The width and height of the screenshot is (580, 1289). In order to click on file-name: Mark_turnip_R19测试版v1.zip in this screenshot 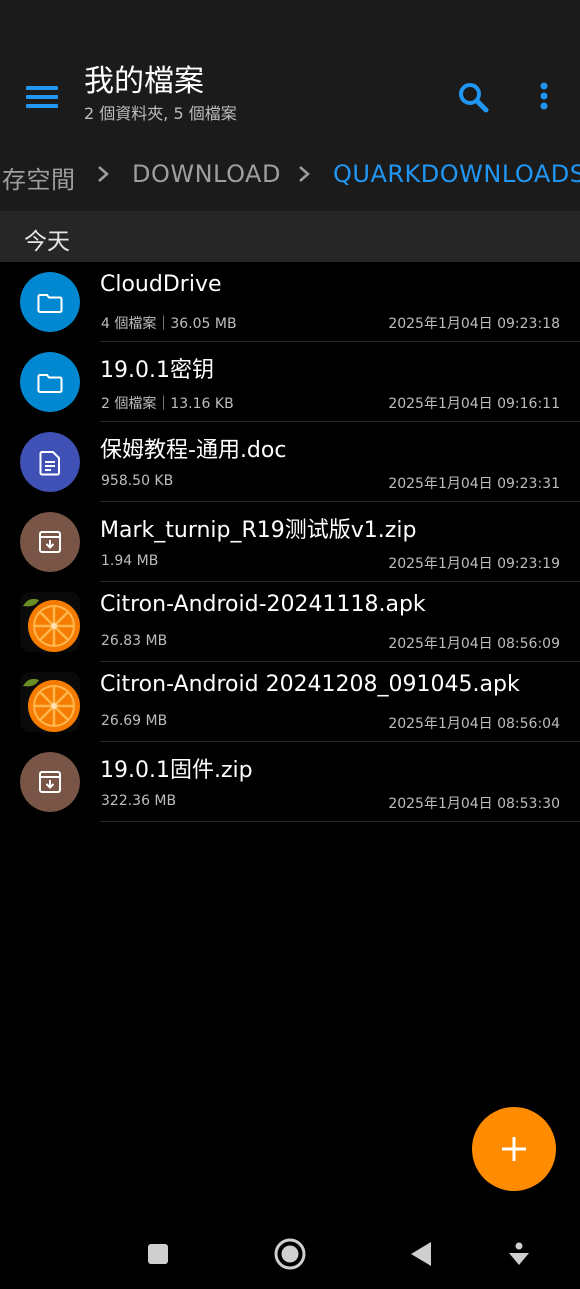, I will do `click(258, 530)`.